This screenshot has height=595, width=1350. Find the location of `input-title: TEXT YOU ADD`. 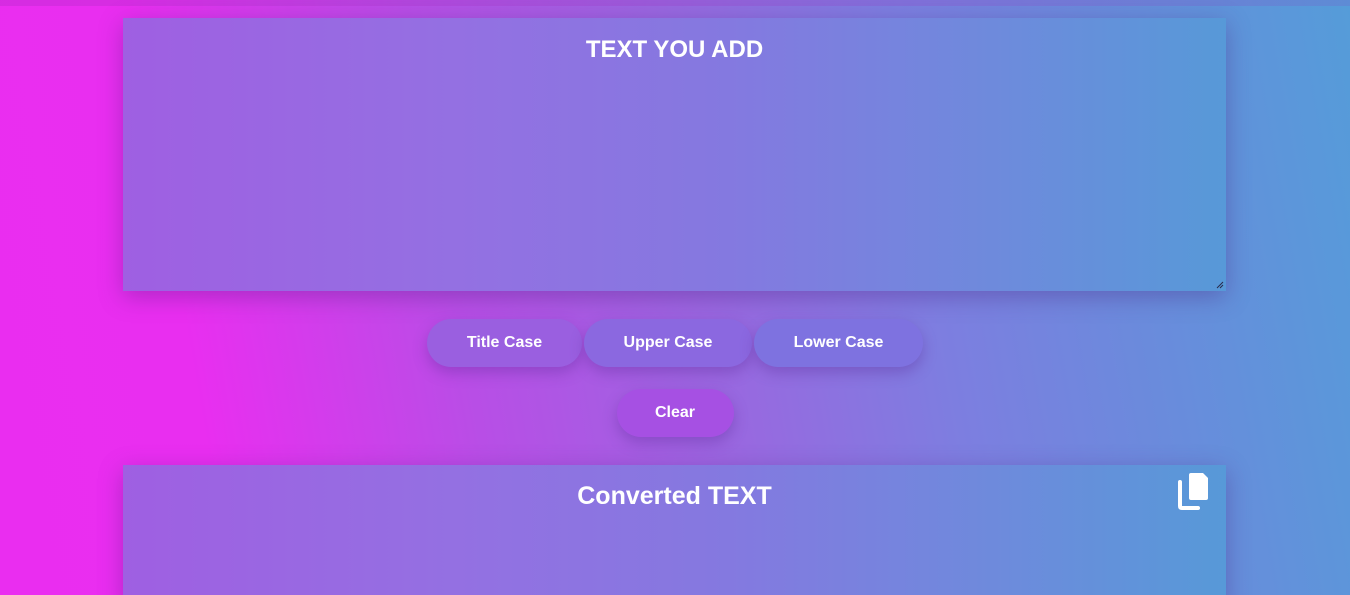

input-title: TEXT YOU ADD is located at coordinates (674, 49).